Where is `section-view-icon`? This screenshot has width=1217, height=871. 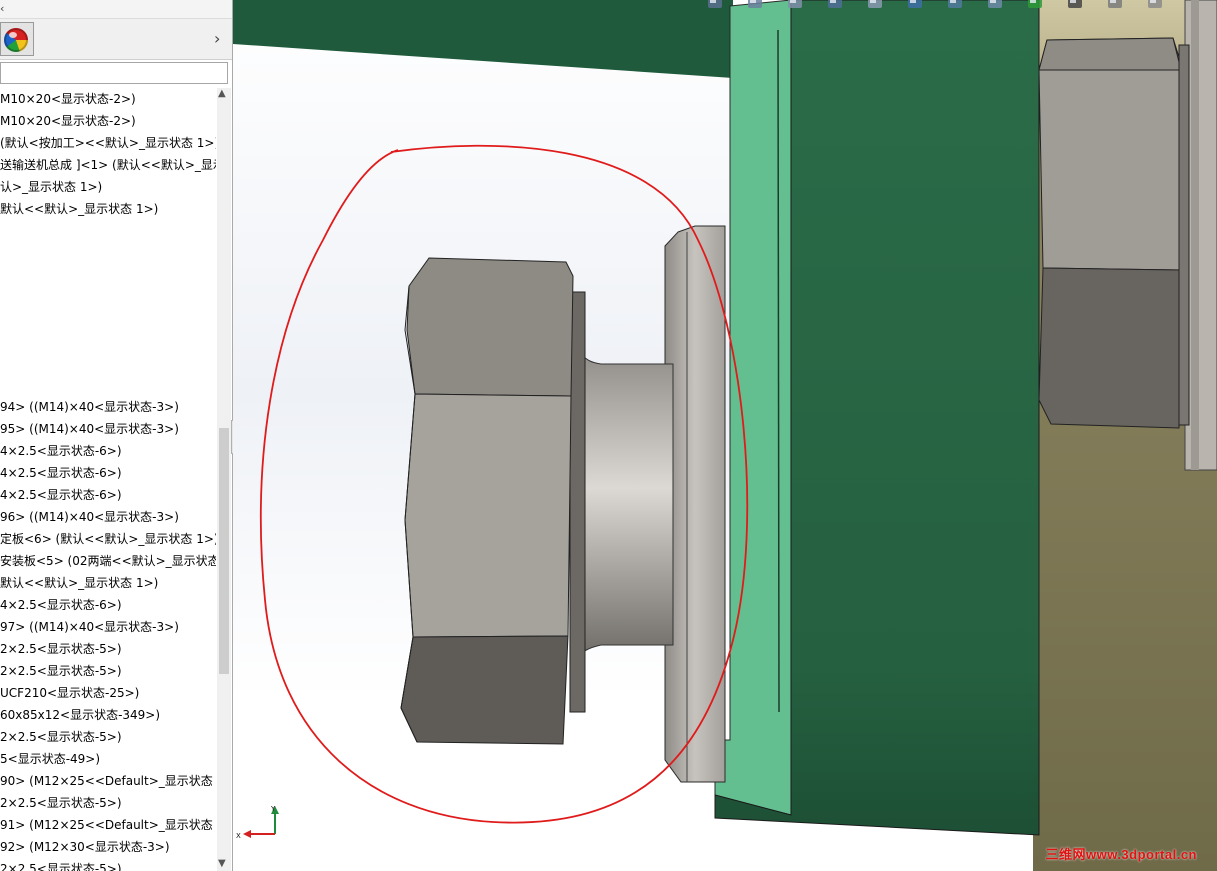
section-view-icon is located at coordinates (835, 7).